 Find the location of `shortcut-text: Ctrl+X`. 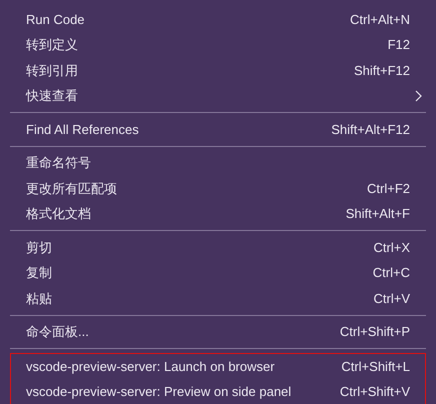

shortcut-text: Ctrl+X is located at coordinates (392, 247).